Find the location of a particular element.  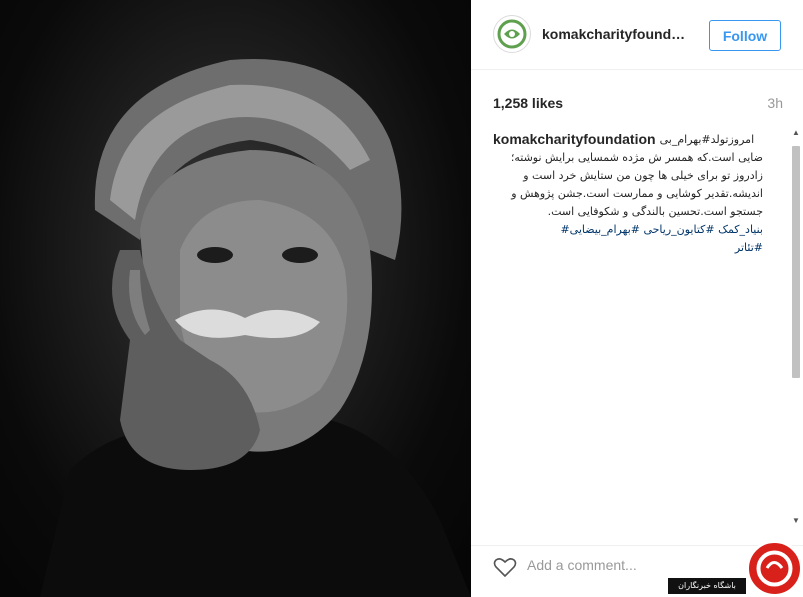

caption-scrollbar: ▲ ▼ is located at coordinates (796, 328).